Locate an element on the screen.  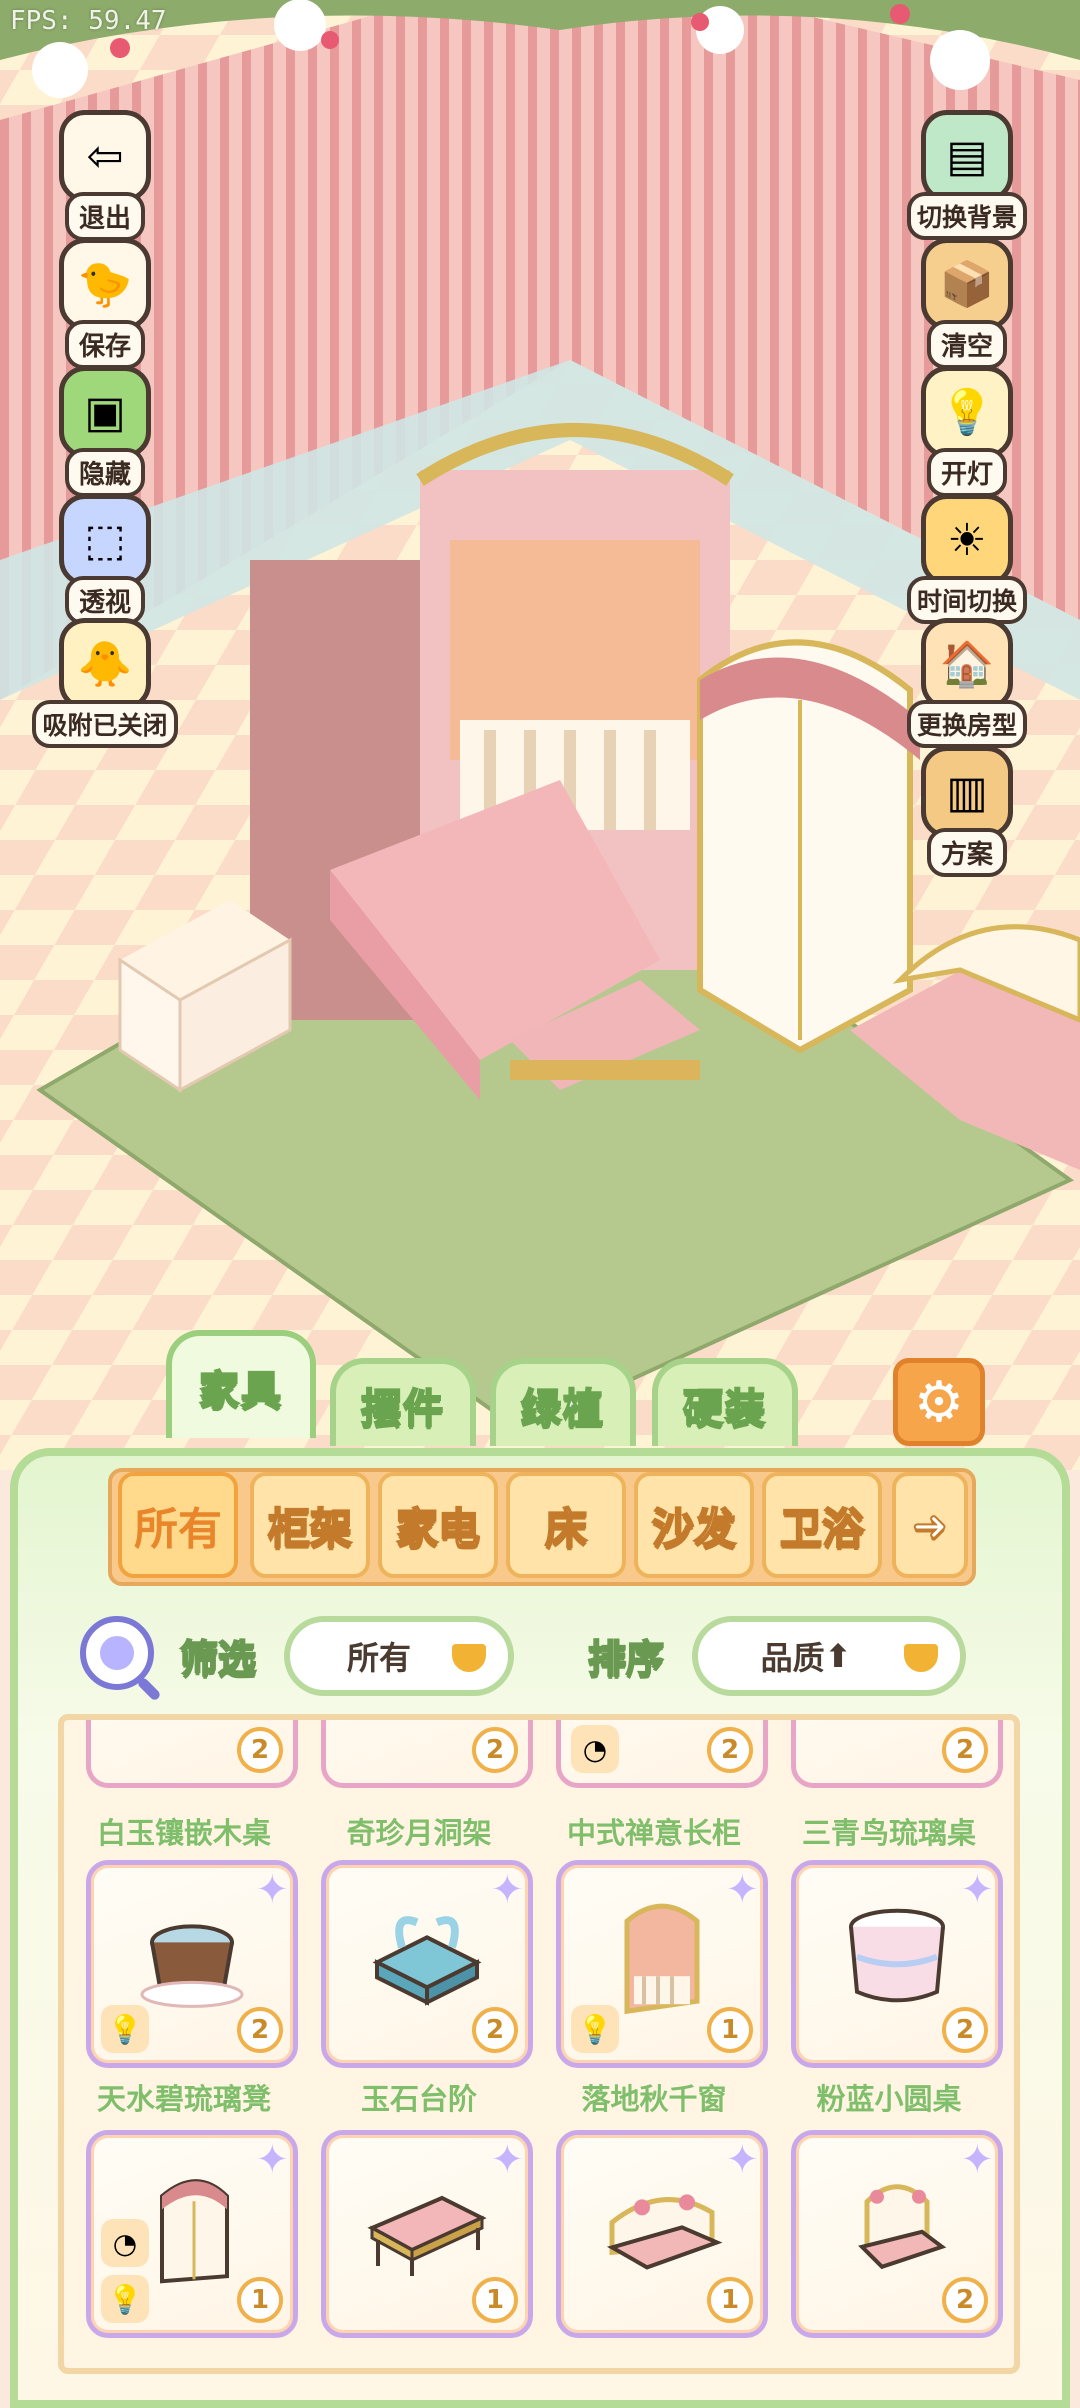
light-label: 开灯 is located at coordinates (966, 472).